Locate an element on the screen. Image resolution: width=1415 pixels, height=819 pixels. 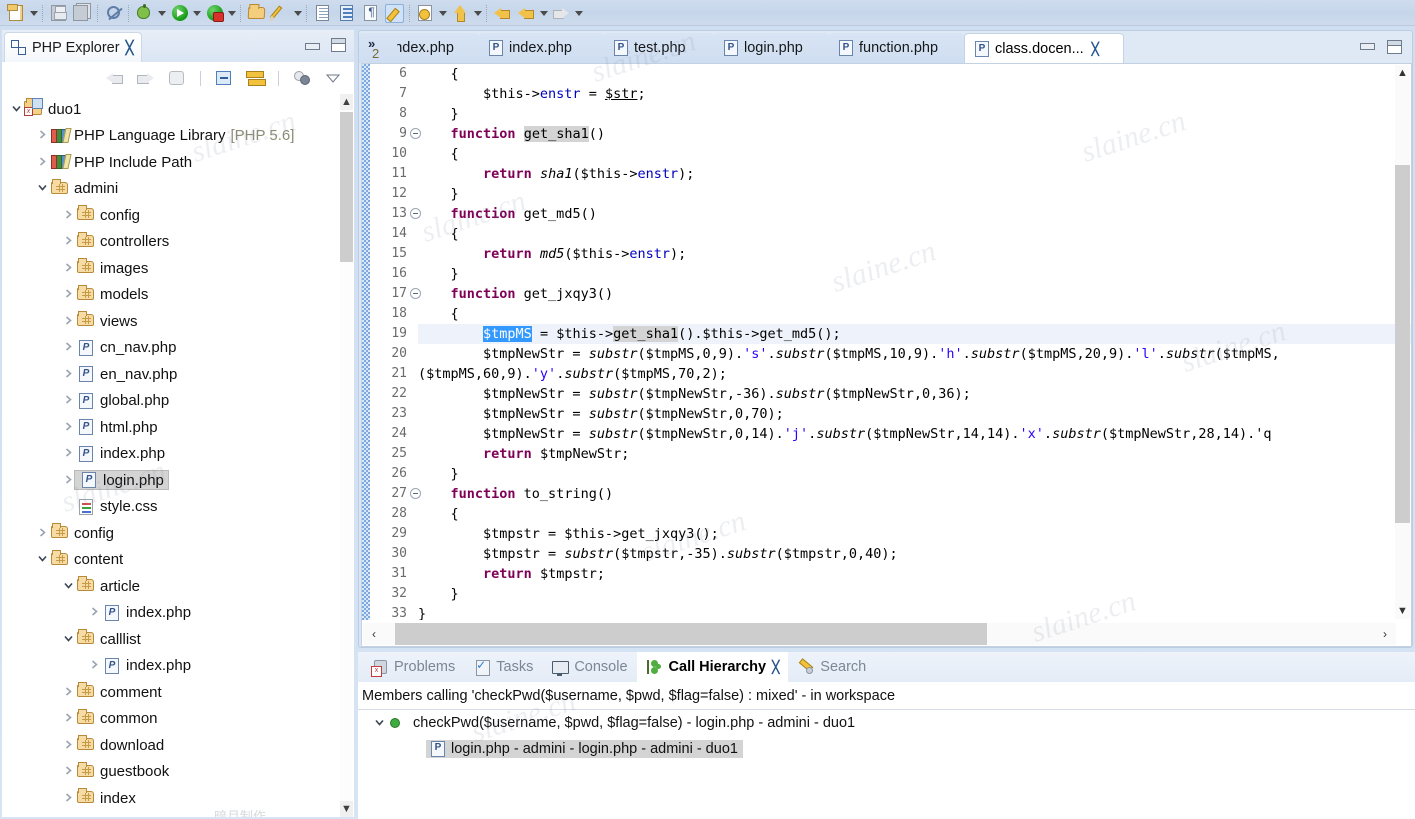
new-file-icon is located at coordinates (16, 13).